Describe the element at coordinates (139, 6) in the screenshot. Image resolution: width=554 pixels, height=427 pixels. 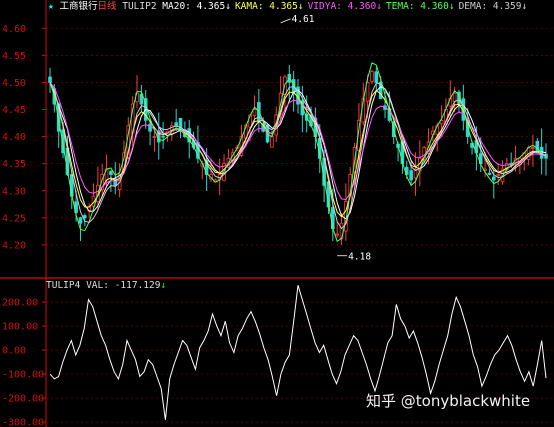
I see `indicator-name: TULIP2` at that location.